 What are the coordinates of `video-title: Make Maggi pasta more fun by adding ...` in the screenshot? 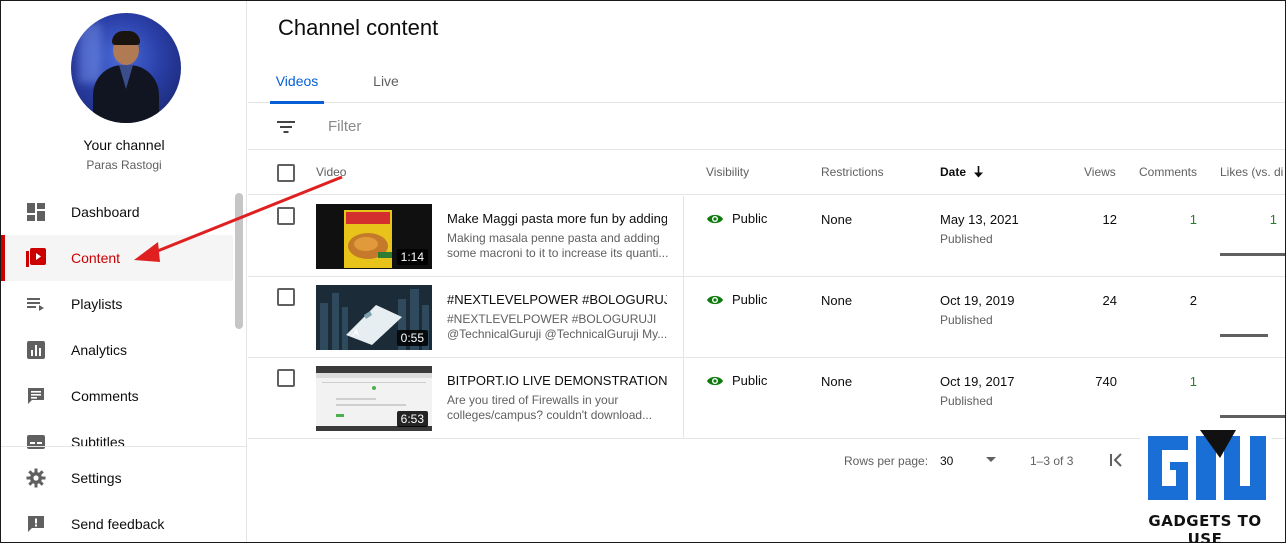 It's located at (557, 218).